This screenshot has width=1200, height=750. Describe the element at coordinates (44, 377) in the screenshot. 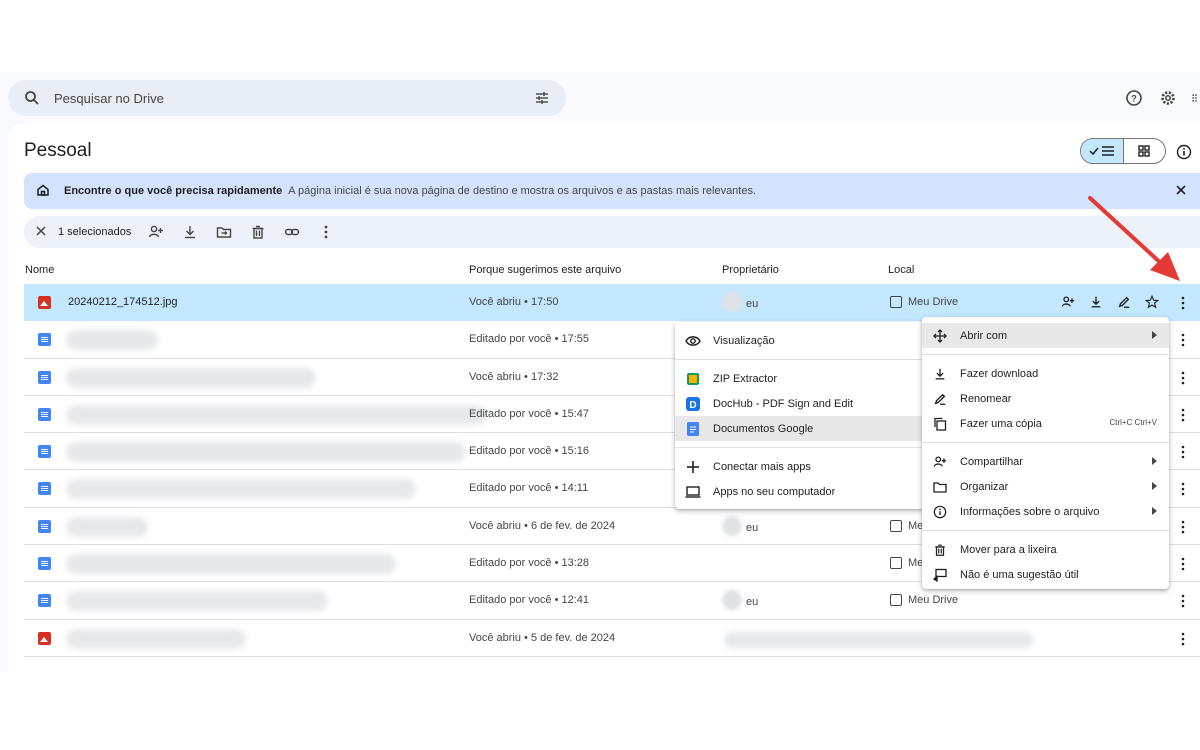

I see `doc-file-icon` at that location.